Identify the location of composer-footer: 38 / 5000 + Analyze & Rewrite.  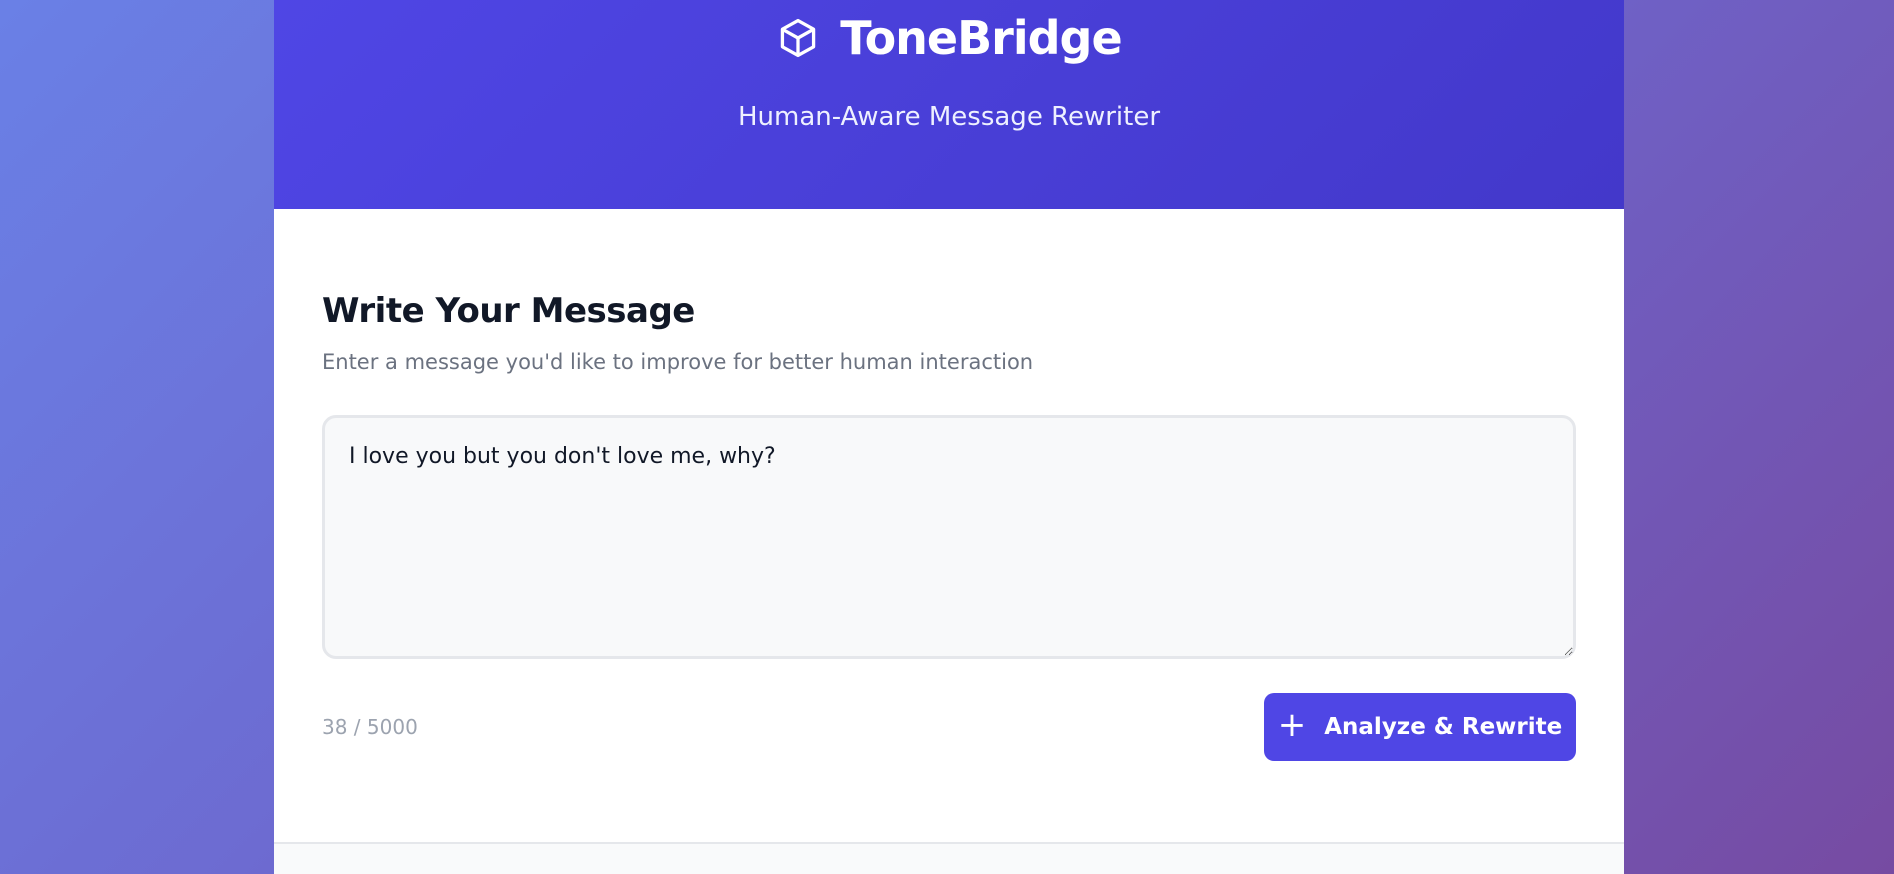
(949, 727).